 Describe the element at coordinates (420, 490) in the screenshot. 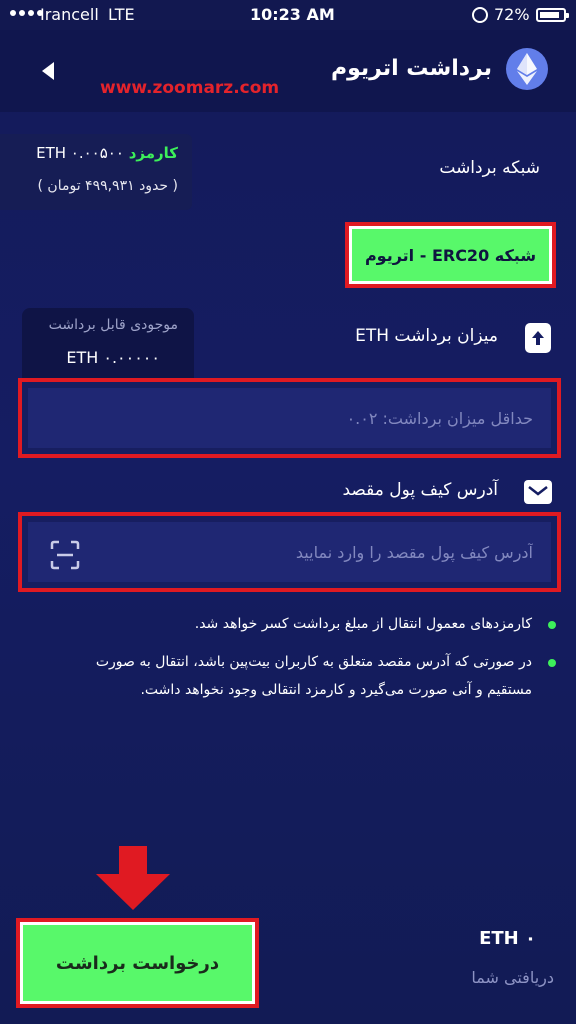

I see `address-label: آدرس کیف پول مقصد` at that location.